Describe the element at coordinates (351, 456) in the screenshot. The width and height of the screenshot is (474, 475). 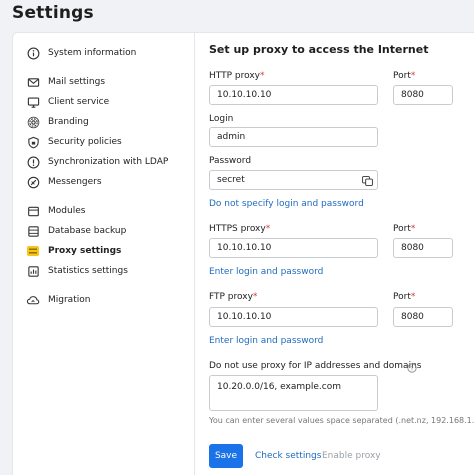
I see `enable-proxy-button: Enable proxy` at that location.